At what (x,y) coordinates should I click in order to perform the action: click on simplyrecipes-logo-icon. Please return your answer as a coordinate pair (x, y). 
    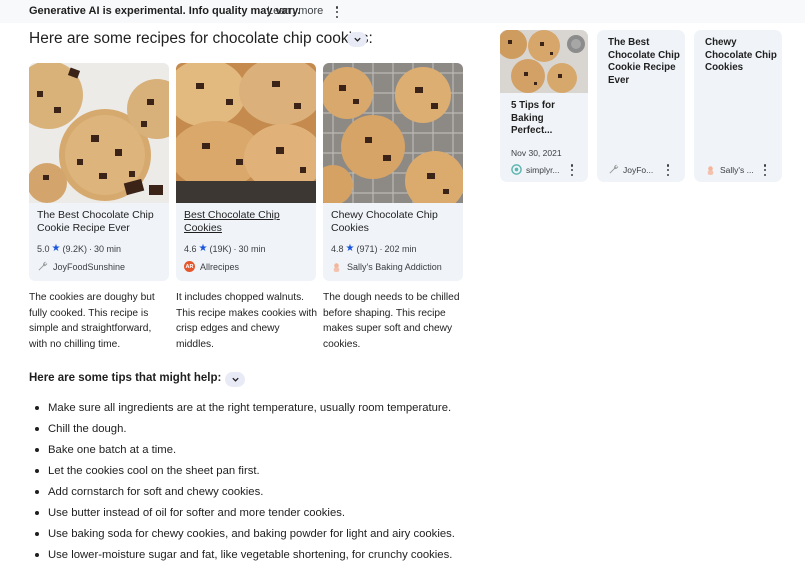
    Looking at the image, I should click on (516, 169).